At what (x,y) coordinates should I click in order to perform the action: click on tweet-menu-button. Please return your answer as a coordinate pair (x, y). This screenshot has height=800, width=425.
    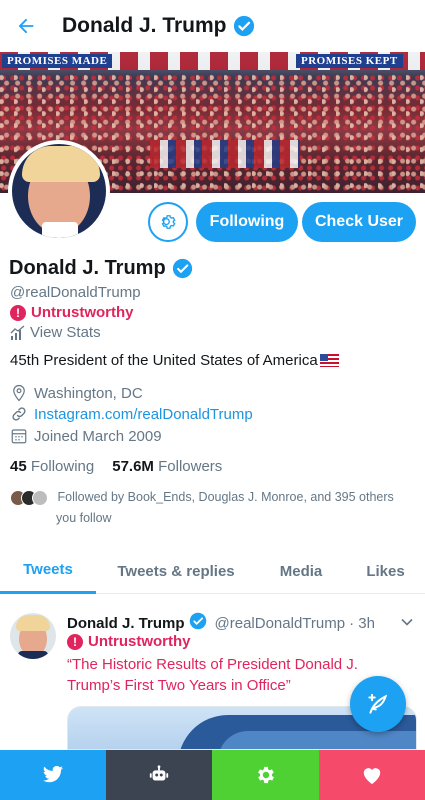
    Looking at the image, I should click on (407, 624).